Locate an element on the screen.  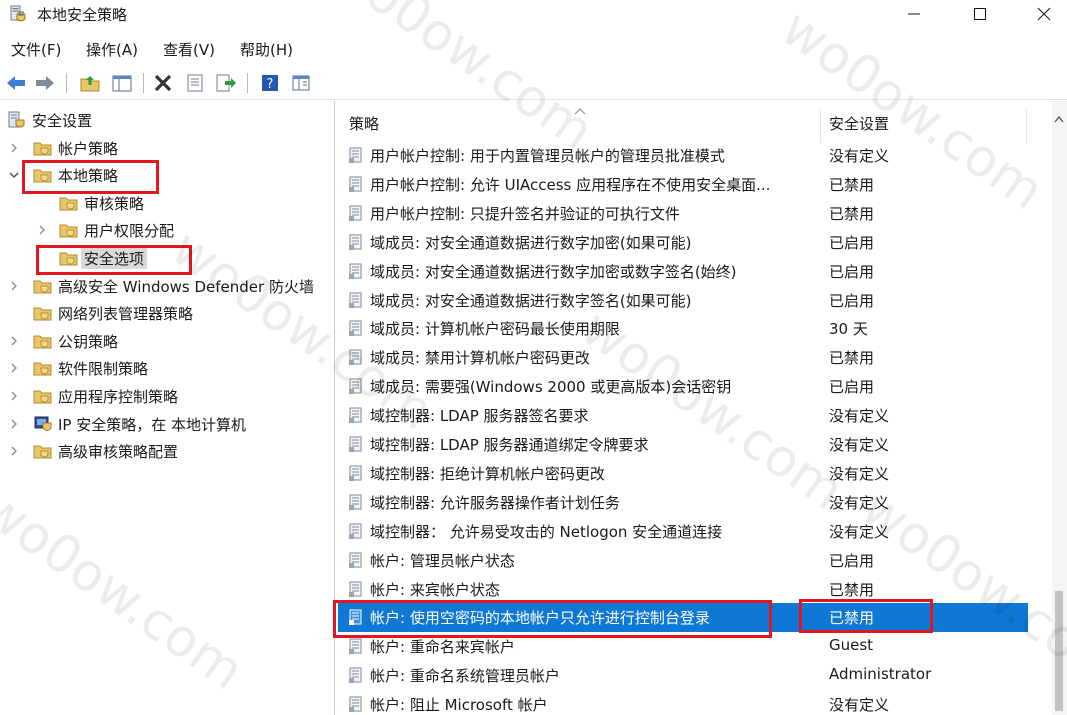
export-list-button is located at coordinates (226, 83).